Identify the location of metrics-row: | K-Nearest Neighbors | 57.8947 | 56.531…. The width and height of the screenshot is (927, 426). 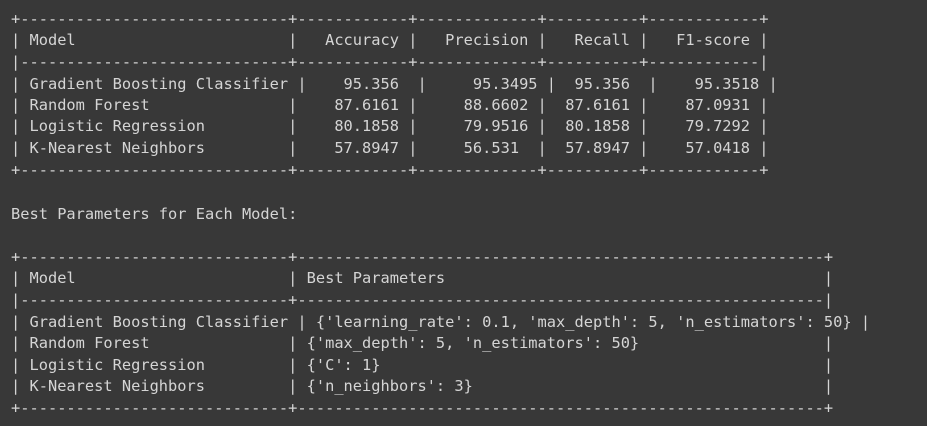
(390, 148).